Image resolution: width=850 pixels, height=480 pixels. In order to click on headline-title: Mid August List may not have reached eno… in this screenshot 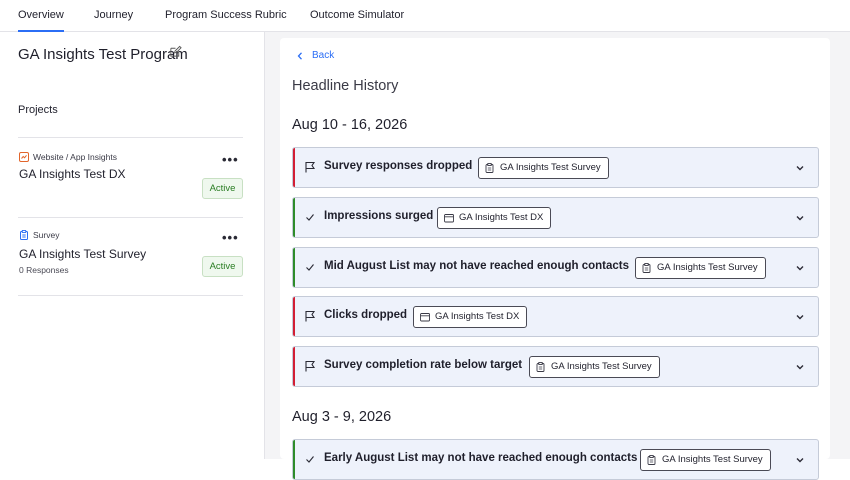, I will do `click(477, 266)`.